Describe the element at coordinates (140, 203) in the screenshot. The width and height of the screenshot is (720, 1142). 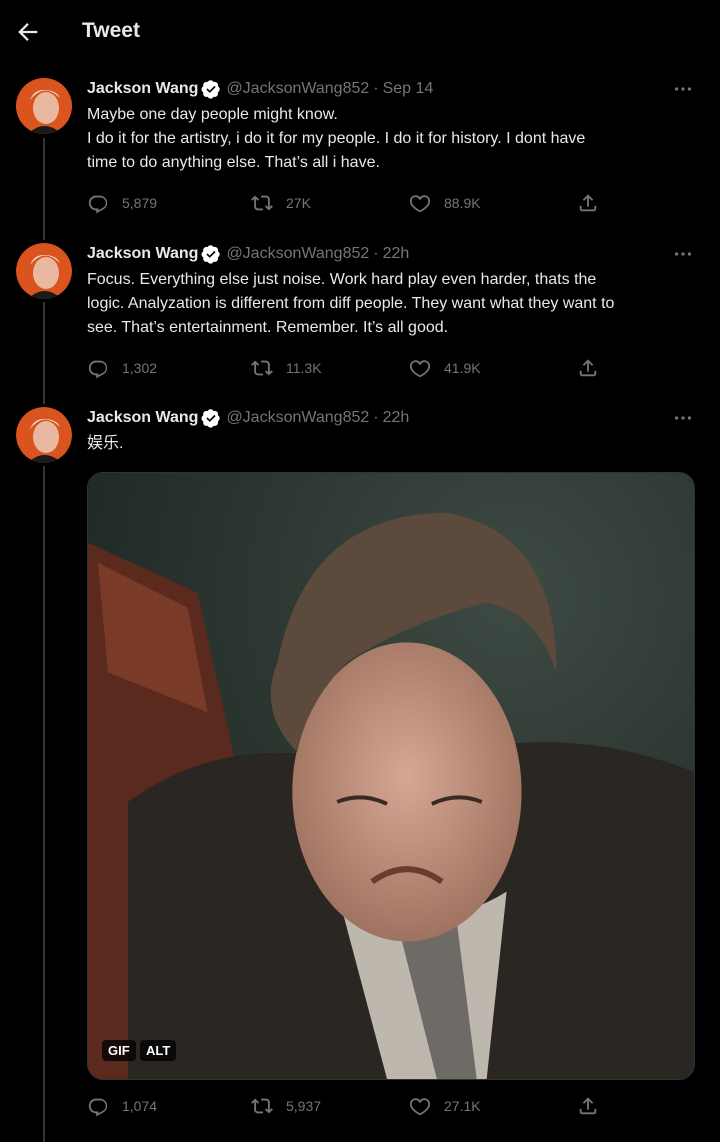
I see `reply-count: 5,879` at that location.